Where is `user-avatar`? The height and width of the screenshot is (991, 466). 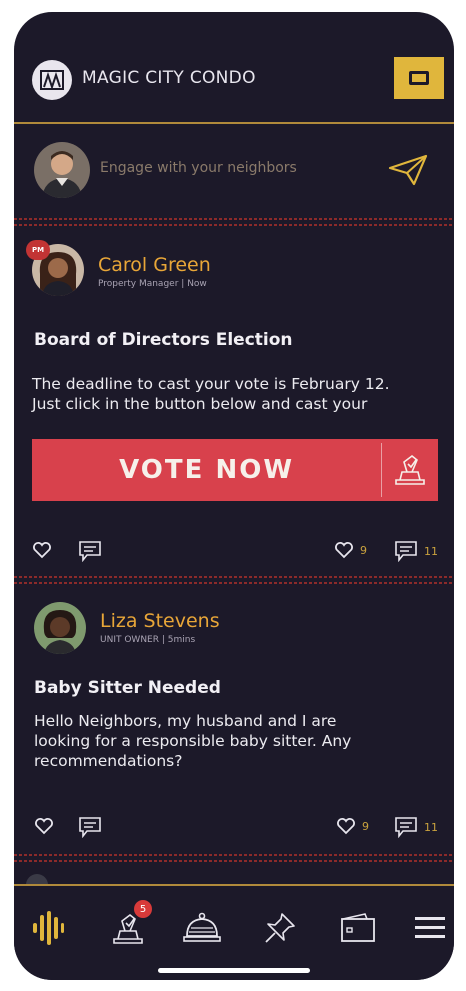
user-avatar is located at coordinates (62, 170).